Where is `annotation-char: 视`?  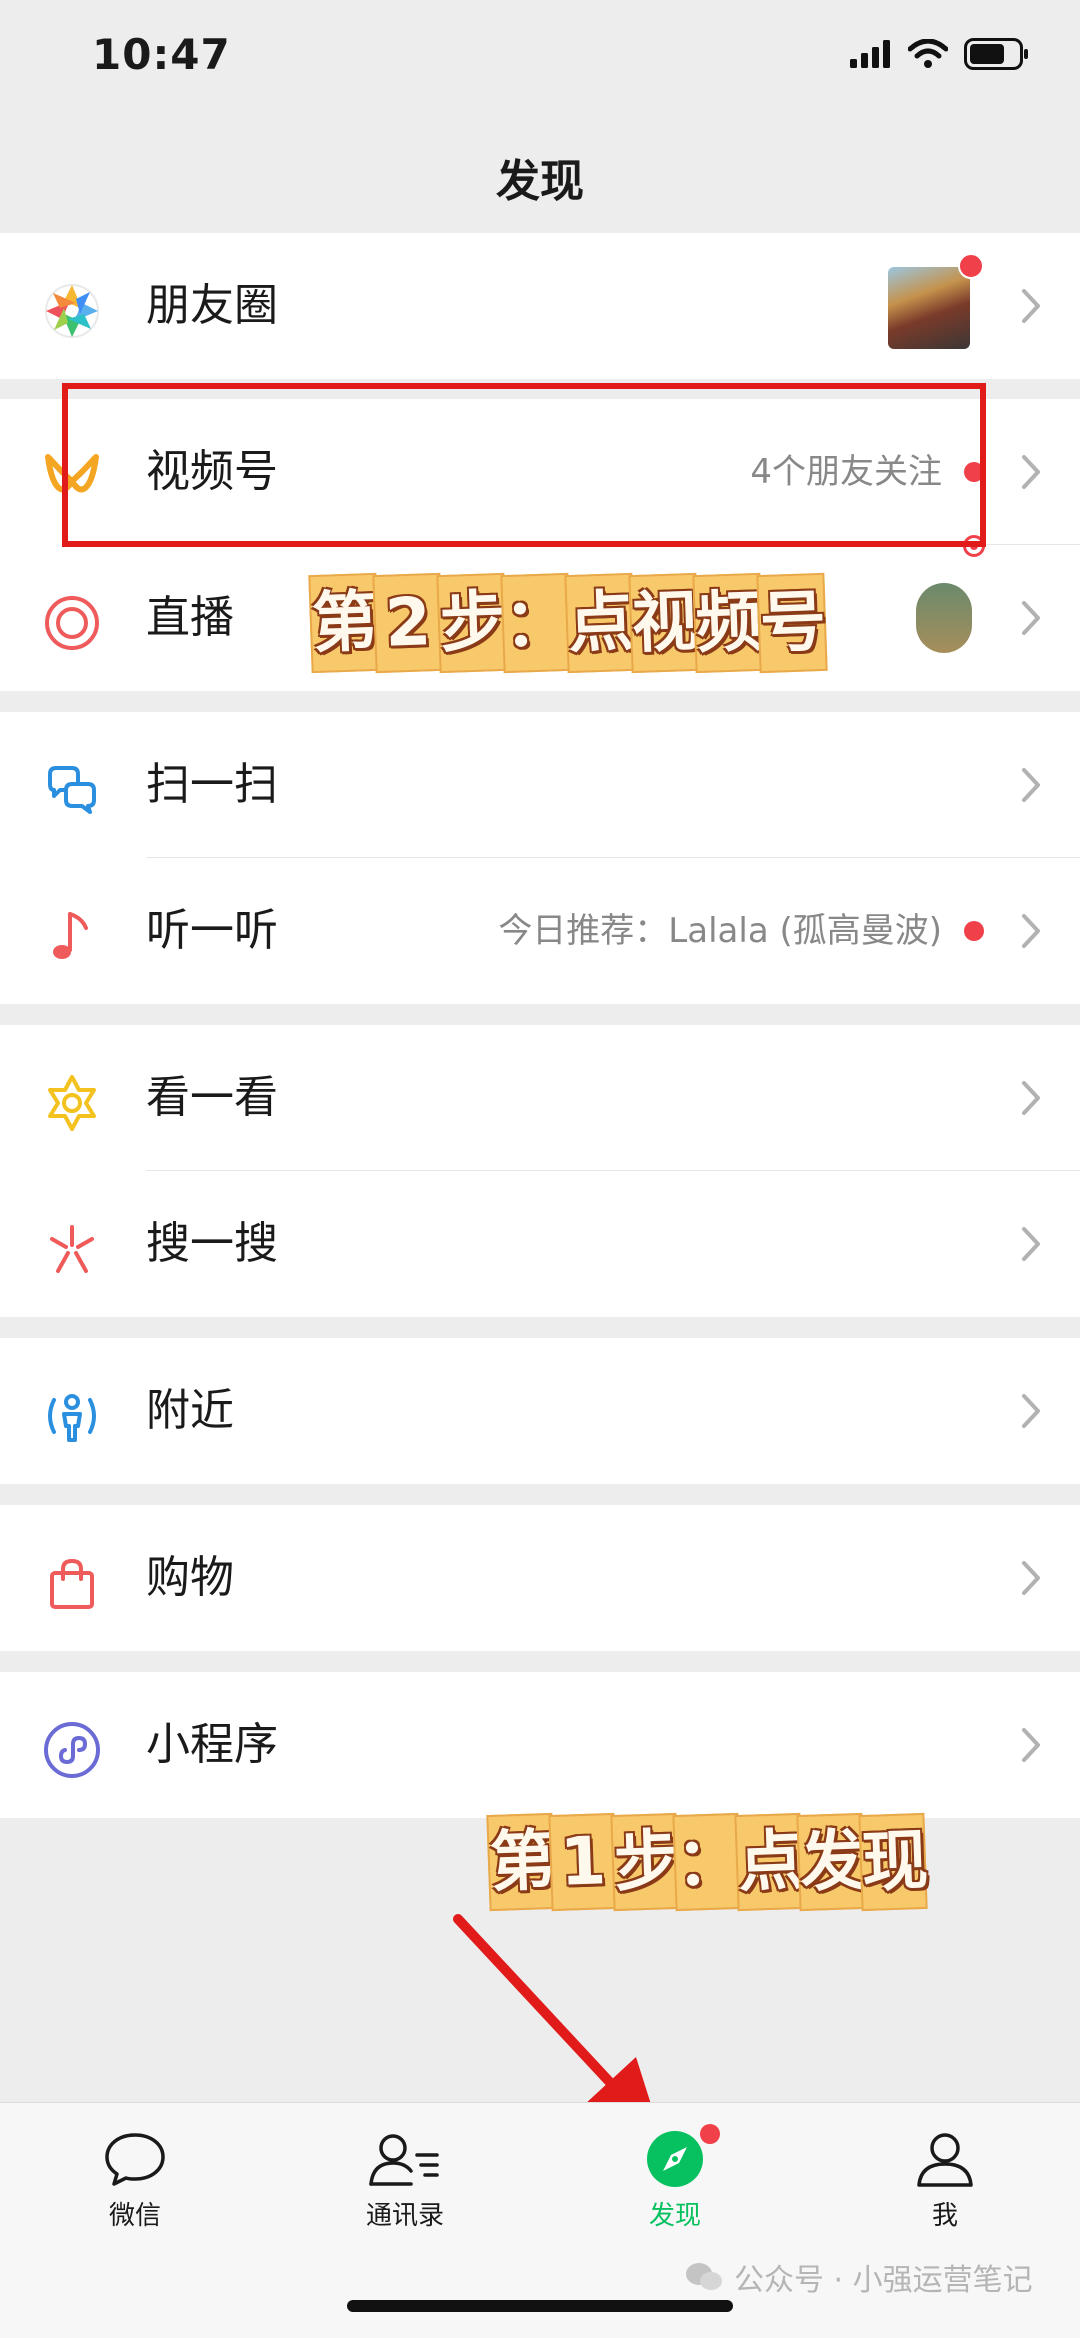
annotation-char: 视 is located at coordinates (664, 623).